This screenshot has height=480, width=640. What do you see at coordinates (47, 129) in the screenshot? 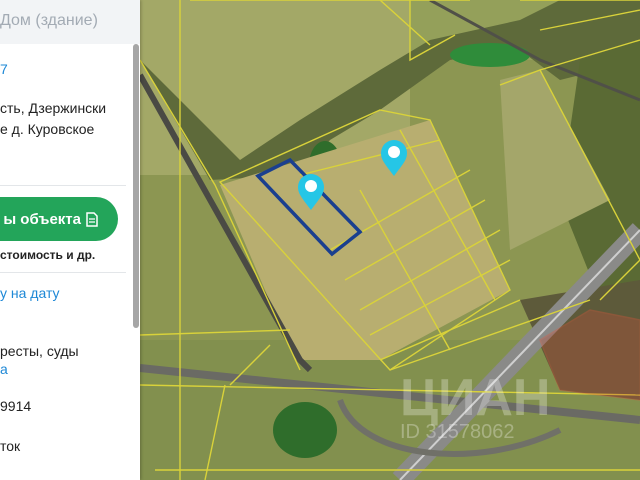
I see `address-line-2: е д. Куровское` at bounding box center [47, 129].